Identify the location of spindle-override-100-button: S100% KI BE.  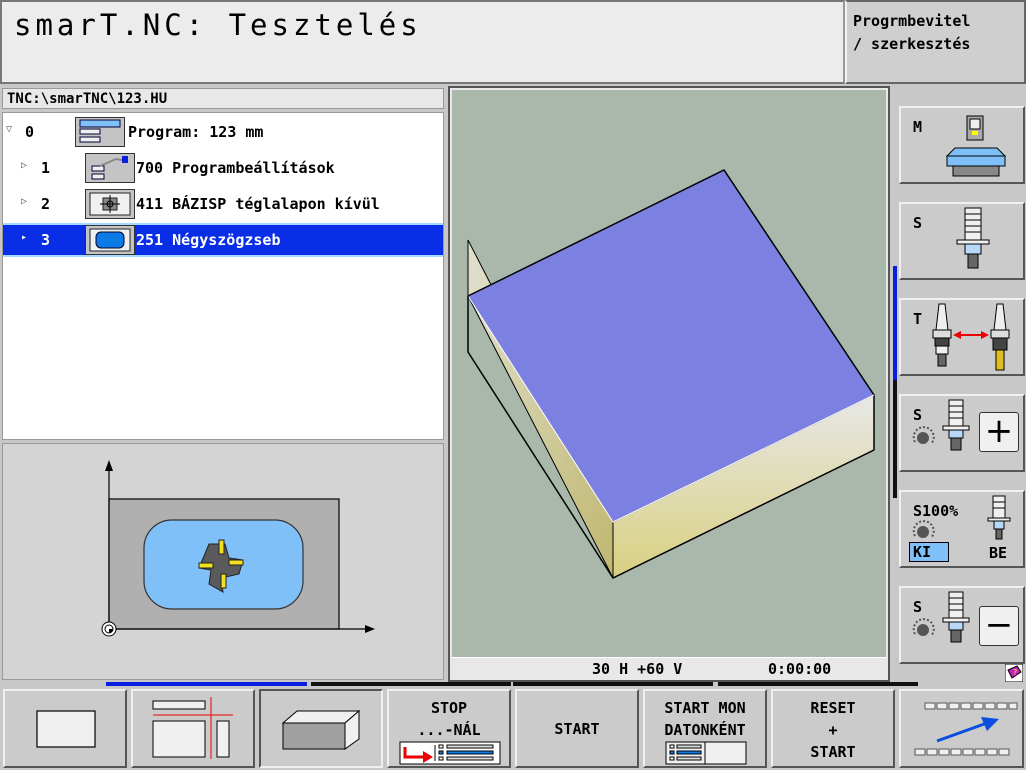
(962, 529).